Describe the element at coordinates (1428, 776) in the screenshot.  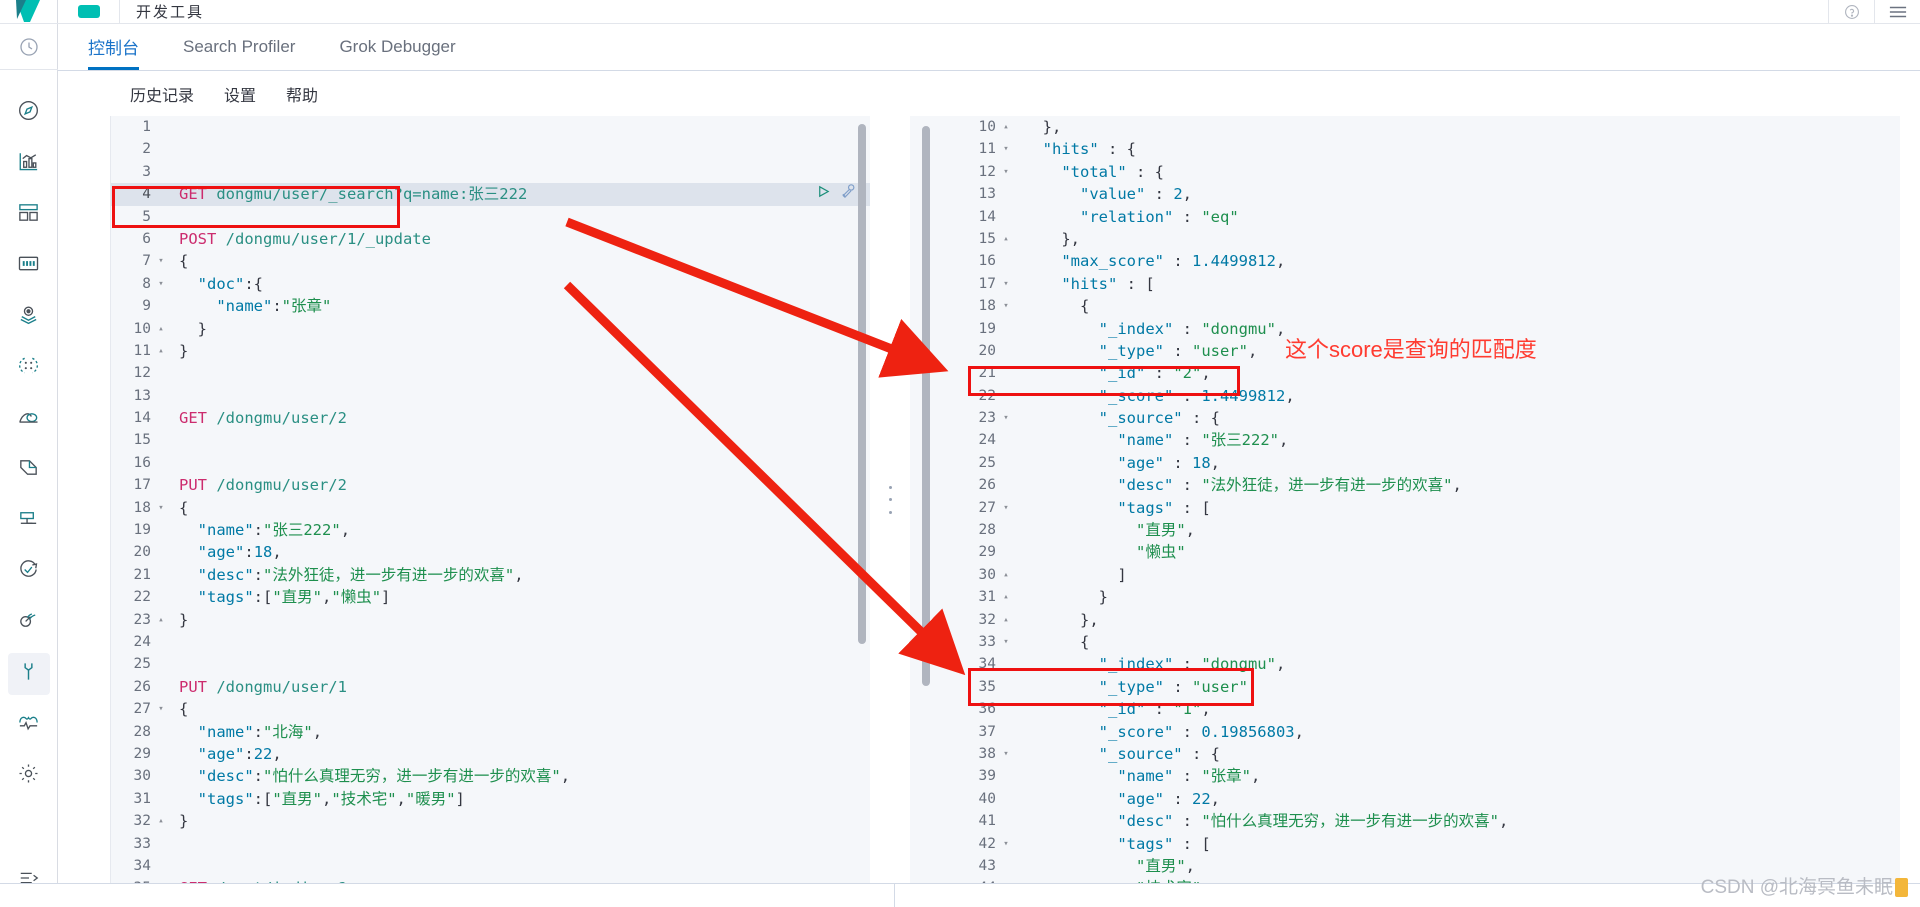
I see `code-line: 39 "name" : "张章",` at that location.